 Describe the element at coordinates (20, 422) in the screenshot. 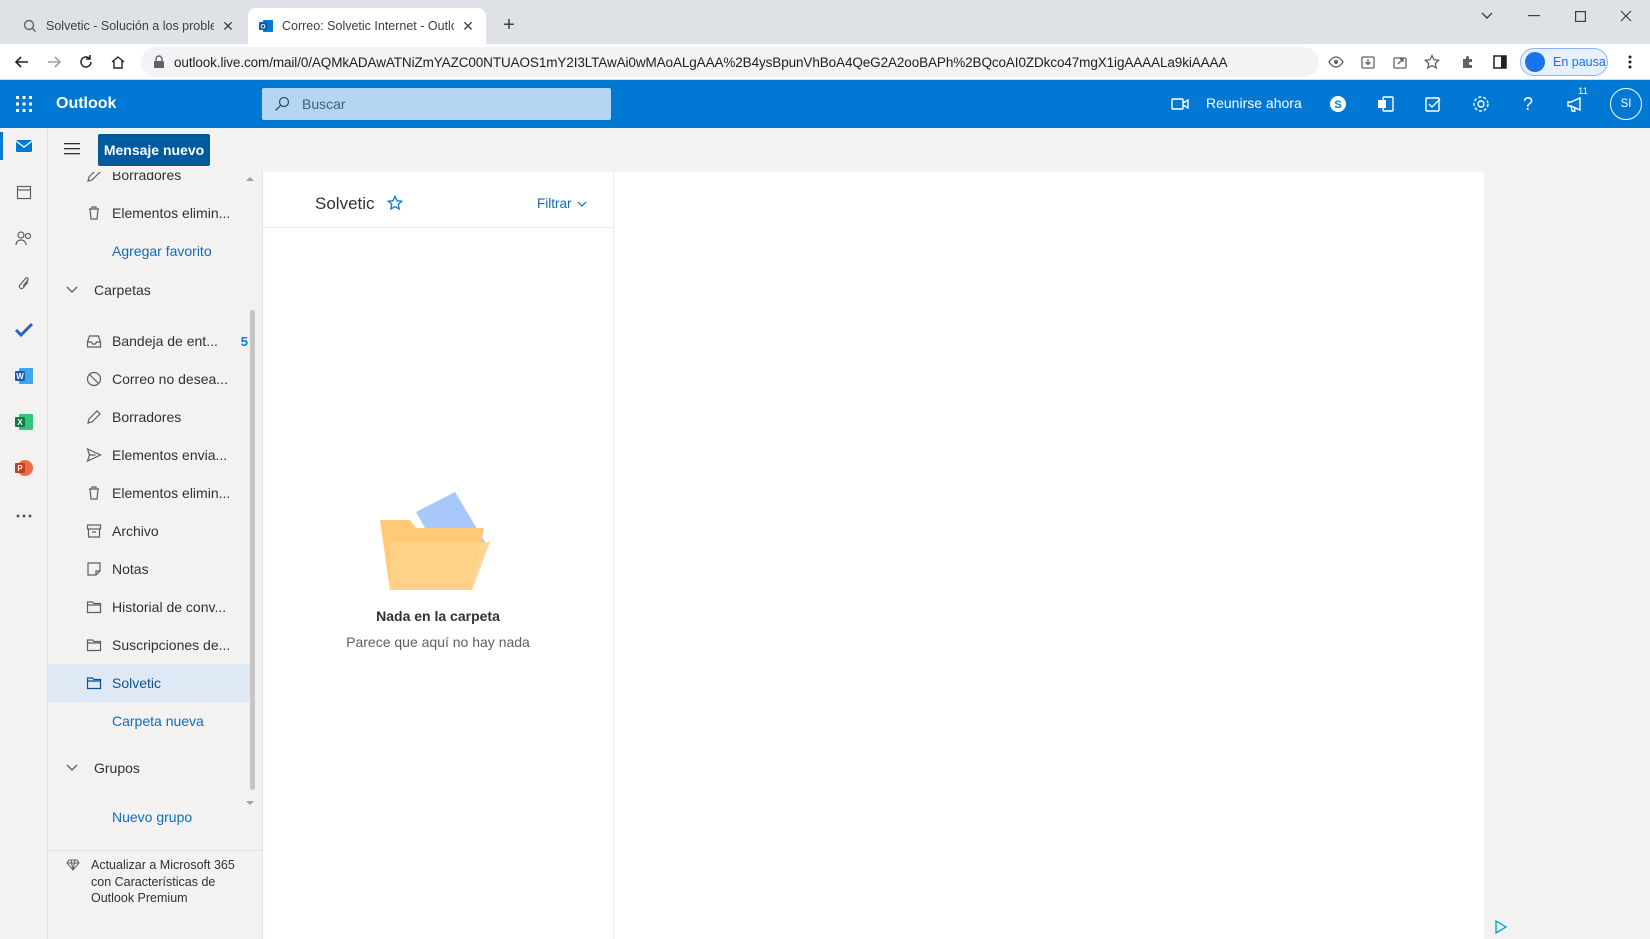

I see `svg-text: X` at that location.